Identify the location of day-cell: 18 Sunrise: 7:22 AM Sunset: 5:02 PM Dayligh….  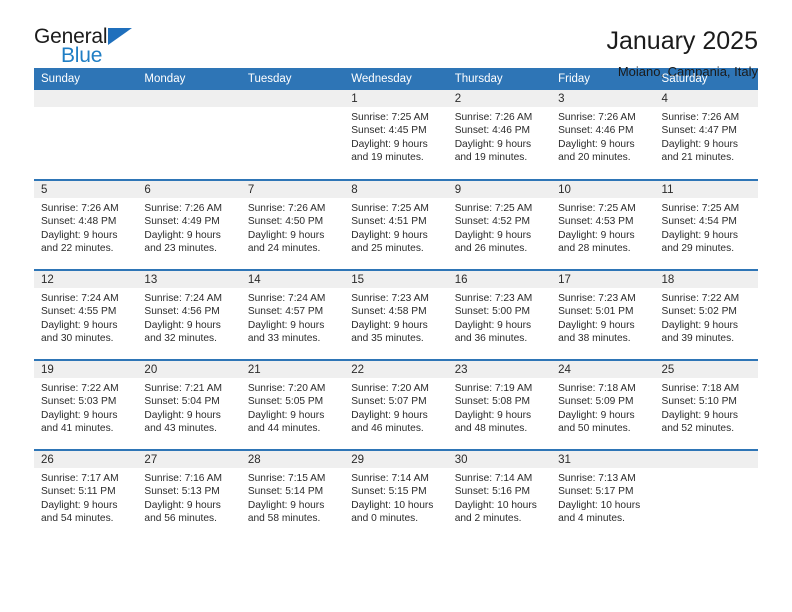
(706, 314).